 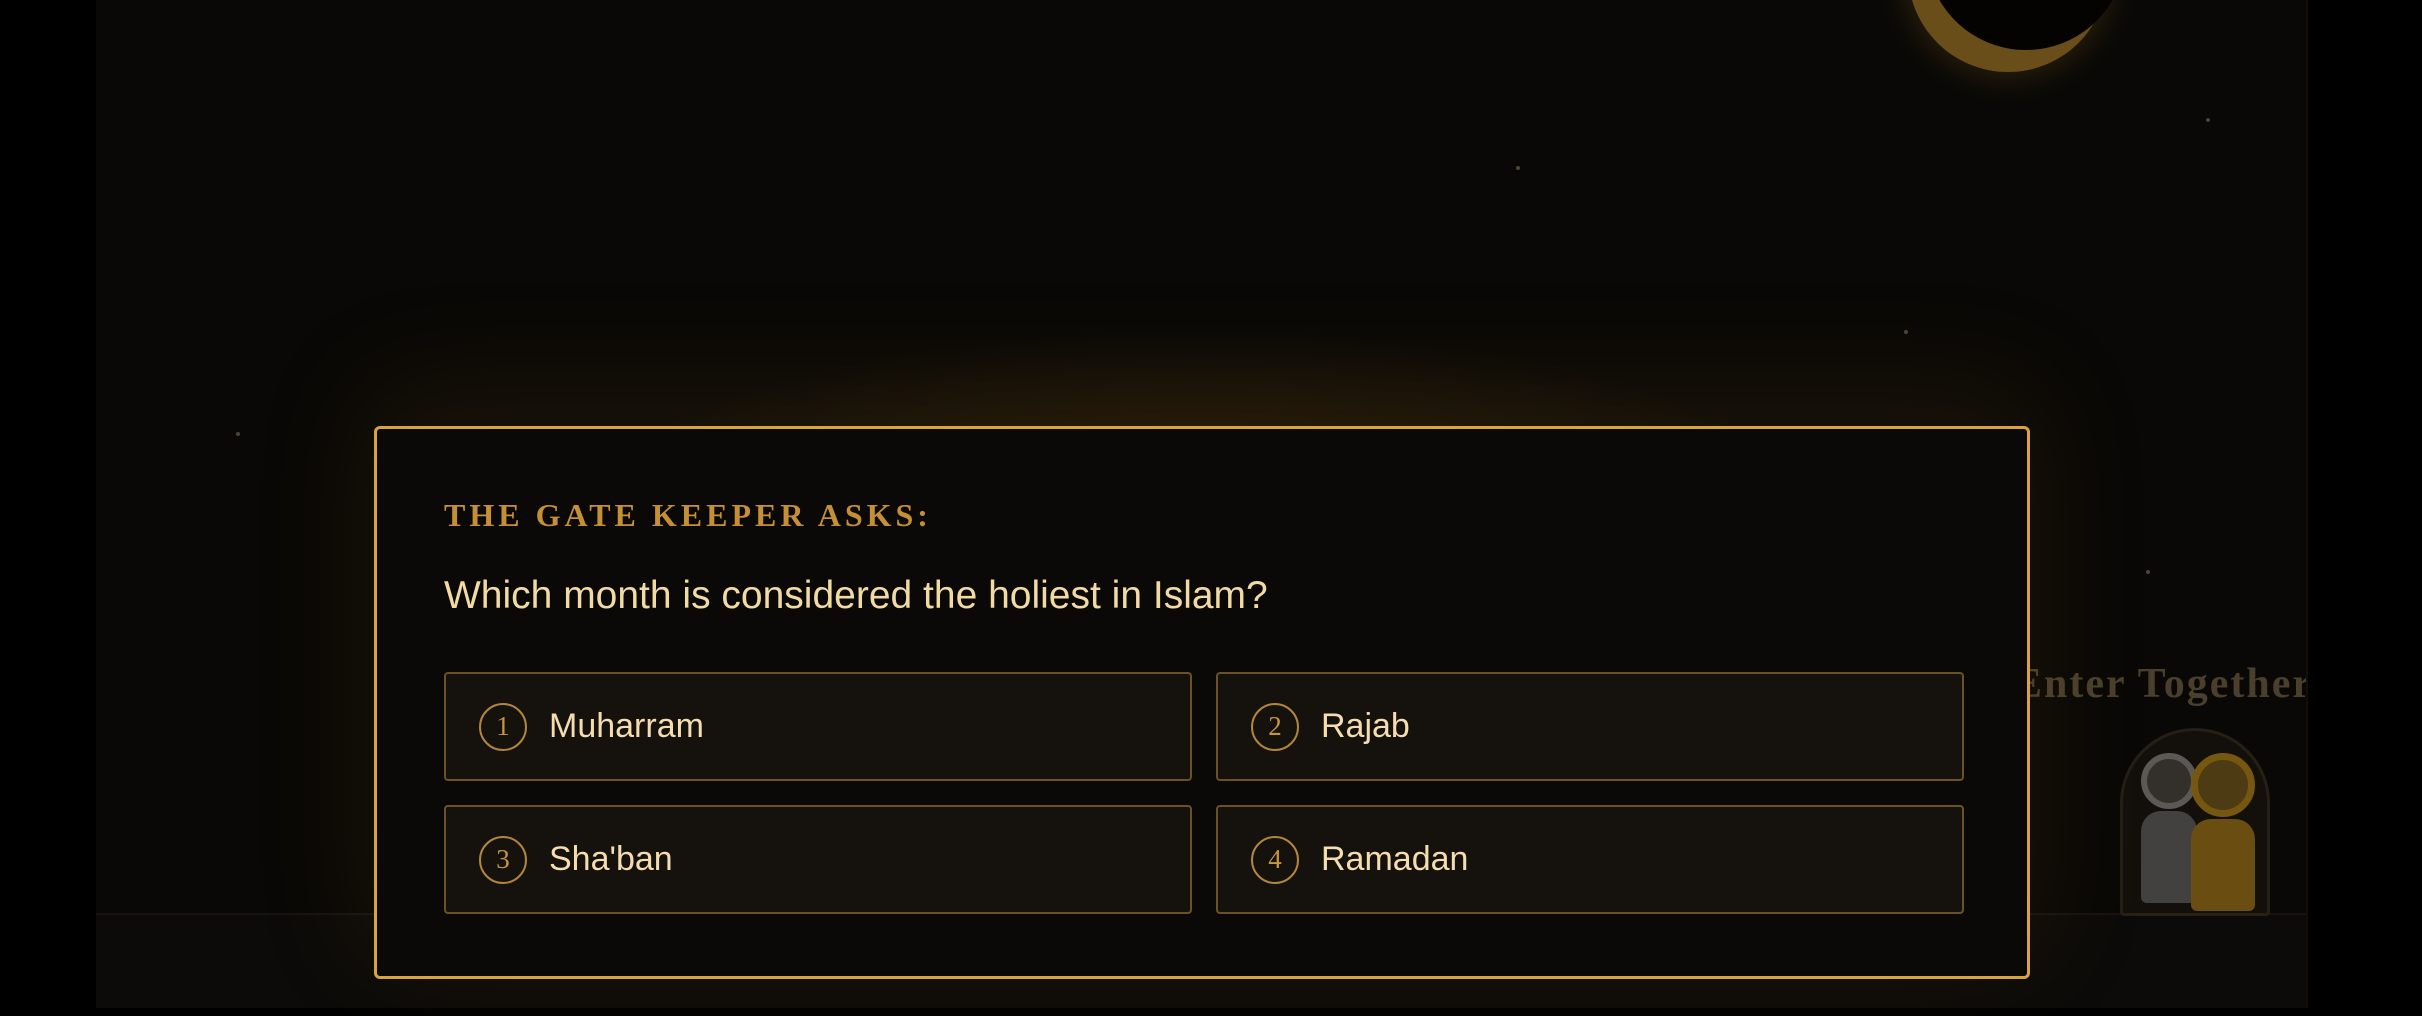 I want to click on enter-together-sign: Enter Together, so click(x=2161, y=684).